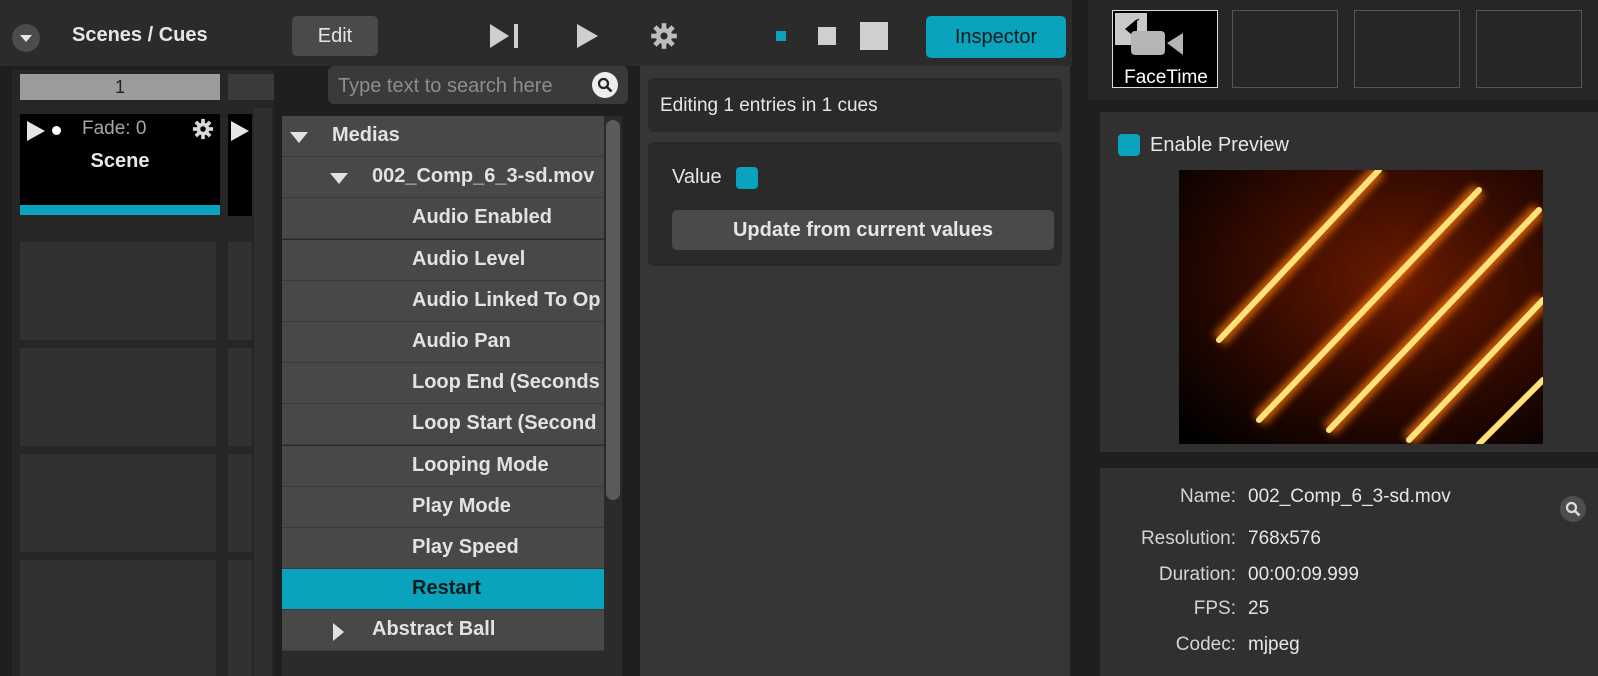 The width and height of the screenshot is (1598, 676). I want to click on search-input, so click(463, 86).